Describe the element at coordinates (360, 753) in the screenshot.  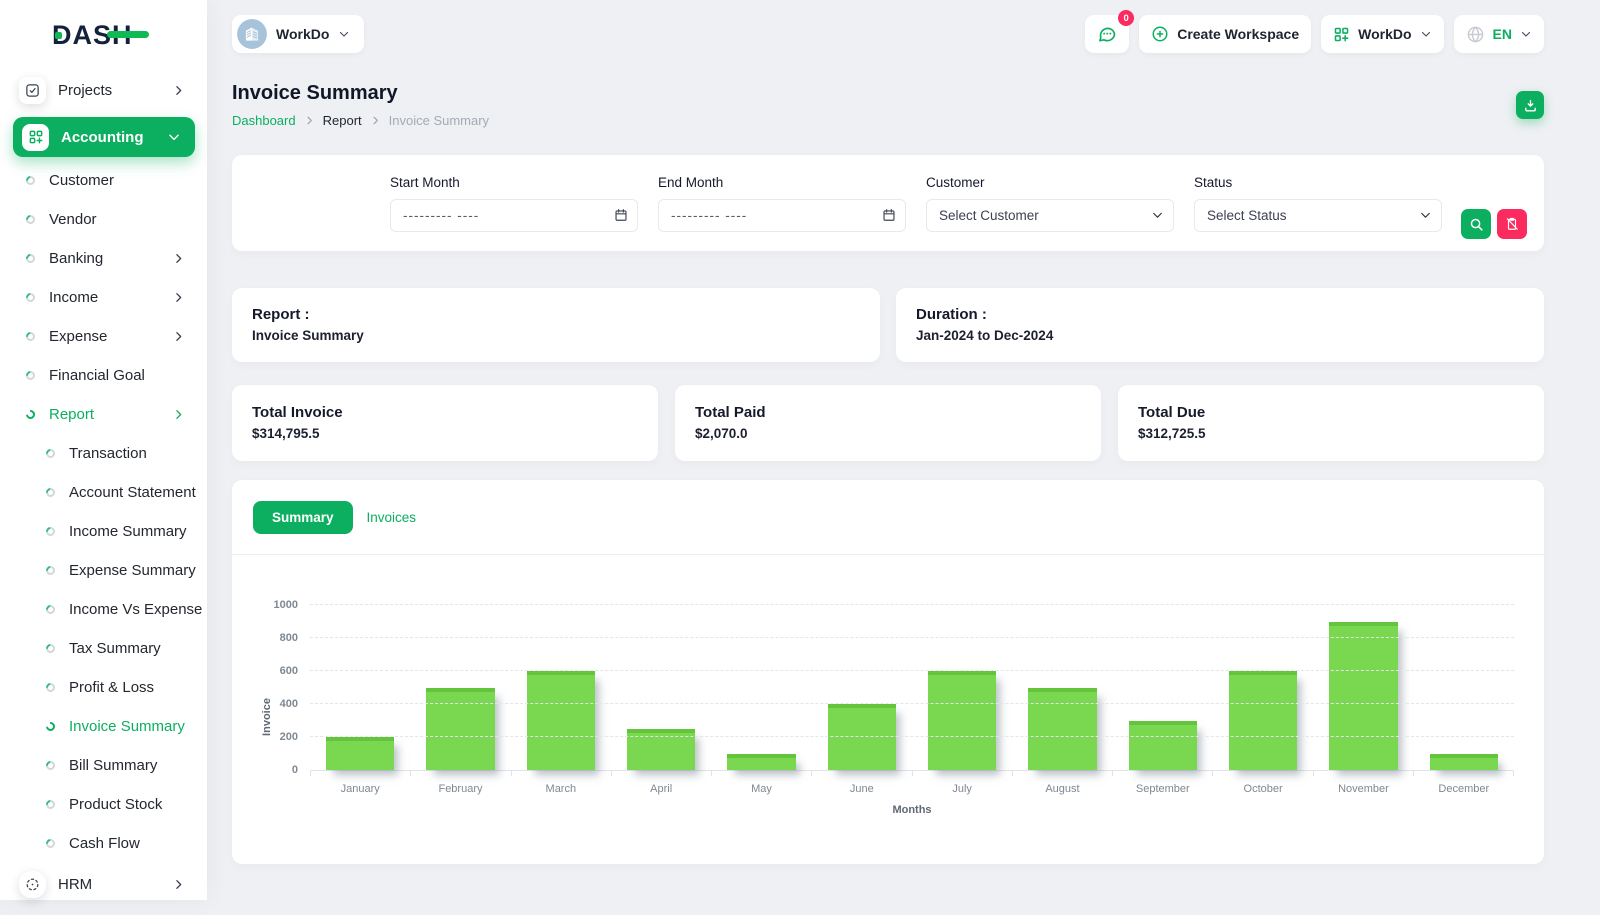
I see `bar-january` at that location.